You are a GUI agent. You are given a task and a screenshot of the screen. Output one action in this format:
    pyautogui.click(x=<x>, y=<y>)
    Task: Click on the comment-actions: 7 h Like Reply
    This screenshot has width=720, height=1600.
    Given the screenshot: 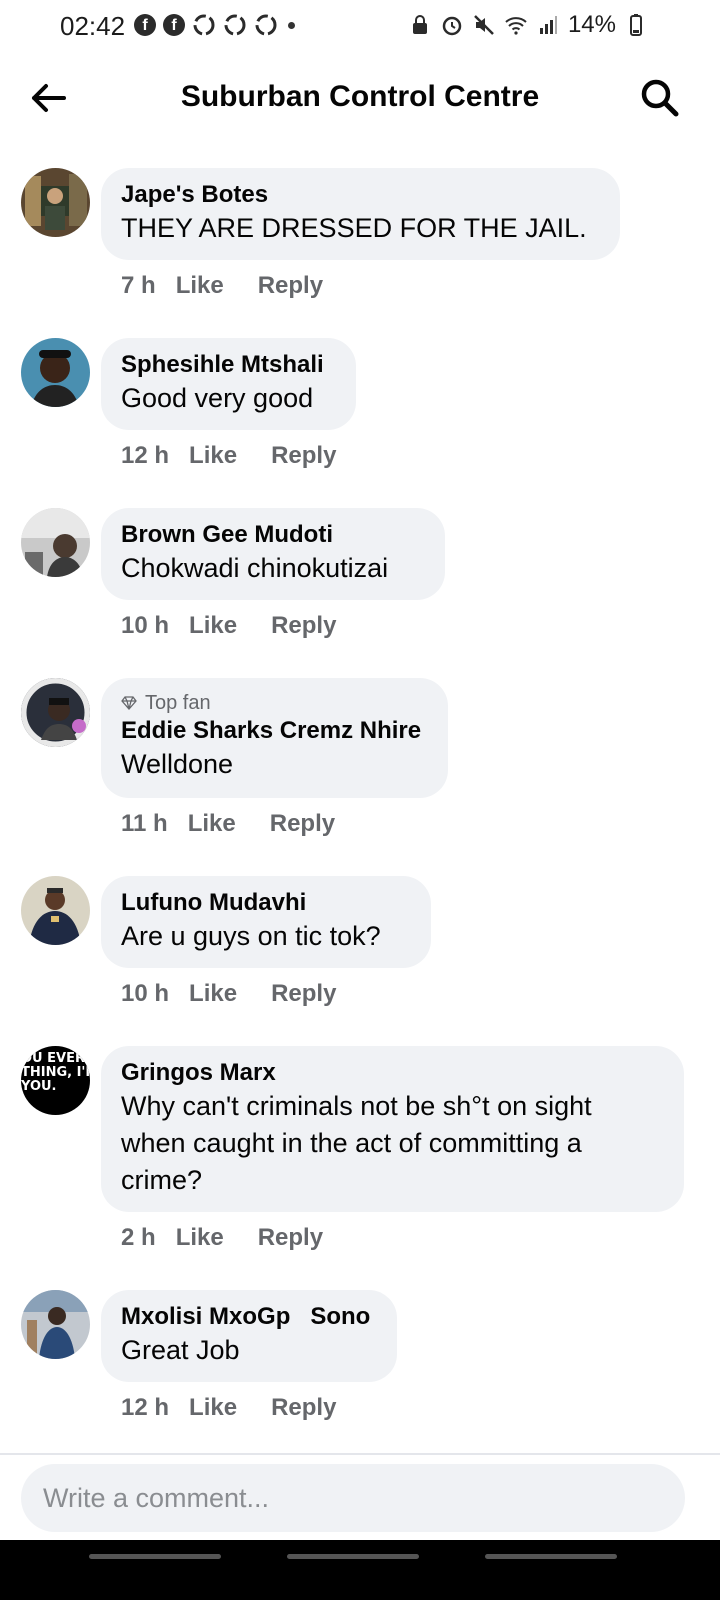 What is the action you would take?
    pyautogui.click(x=222, y=286)
    